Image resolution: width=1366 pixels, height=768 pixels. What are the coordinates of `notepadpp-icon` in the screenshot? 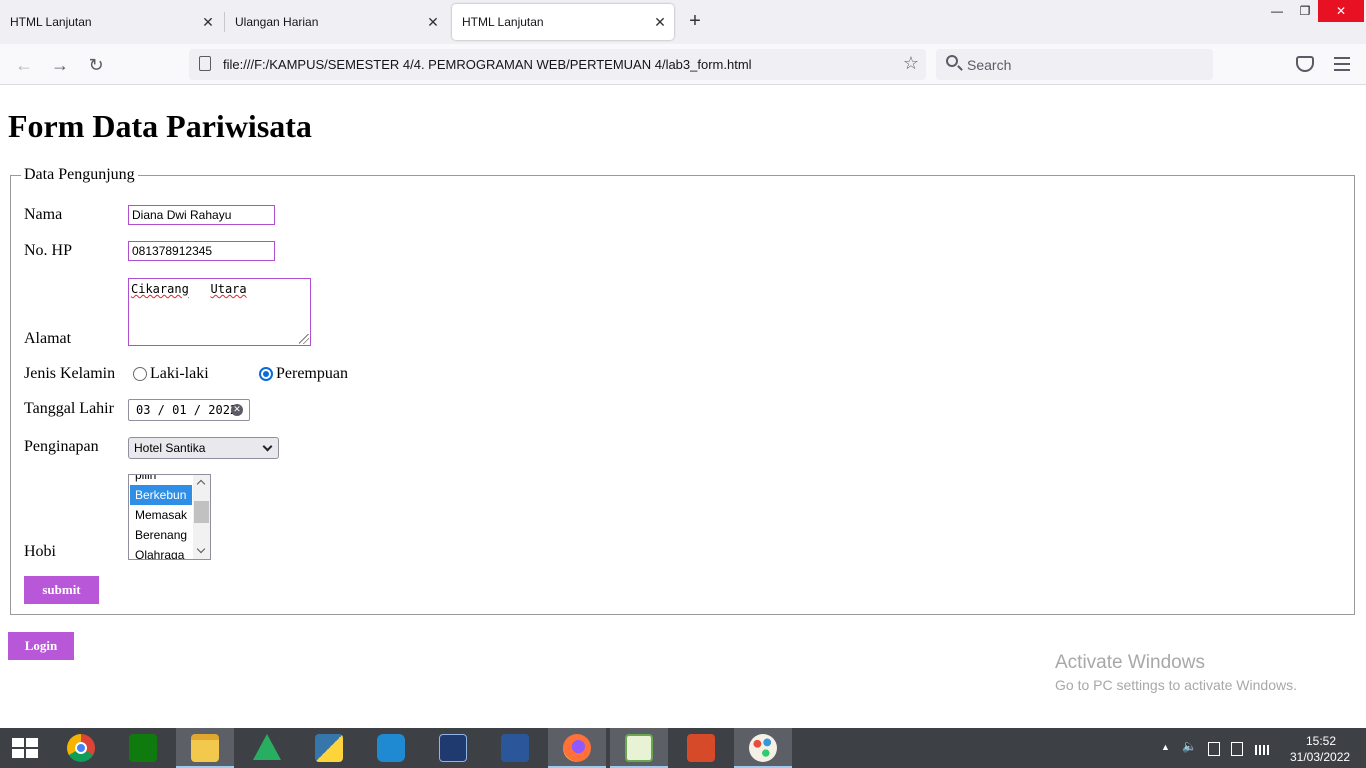 It's located at (639, 748).